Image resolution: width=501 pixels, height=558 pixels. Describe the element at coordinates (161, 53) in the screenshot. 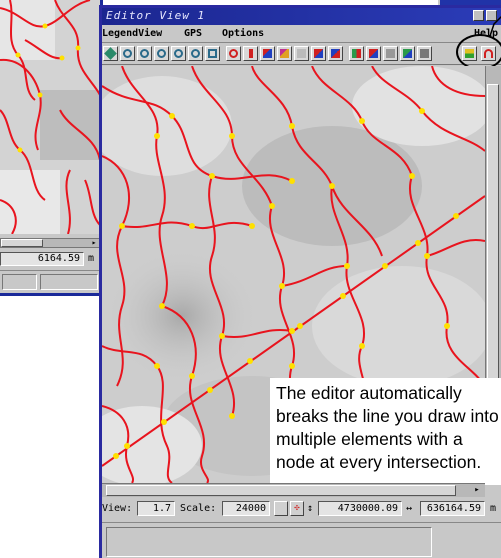

I see `zoom-box-icon` at that location.